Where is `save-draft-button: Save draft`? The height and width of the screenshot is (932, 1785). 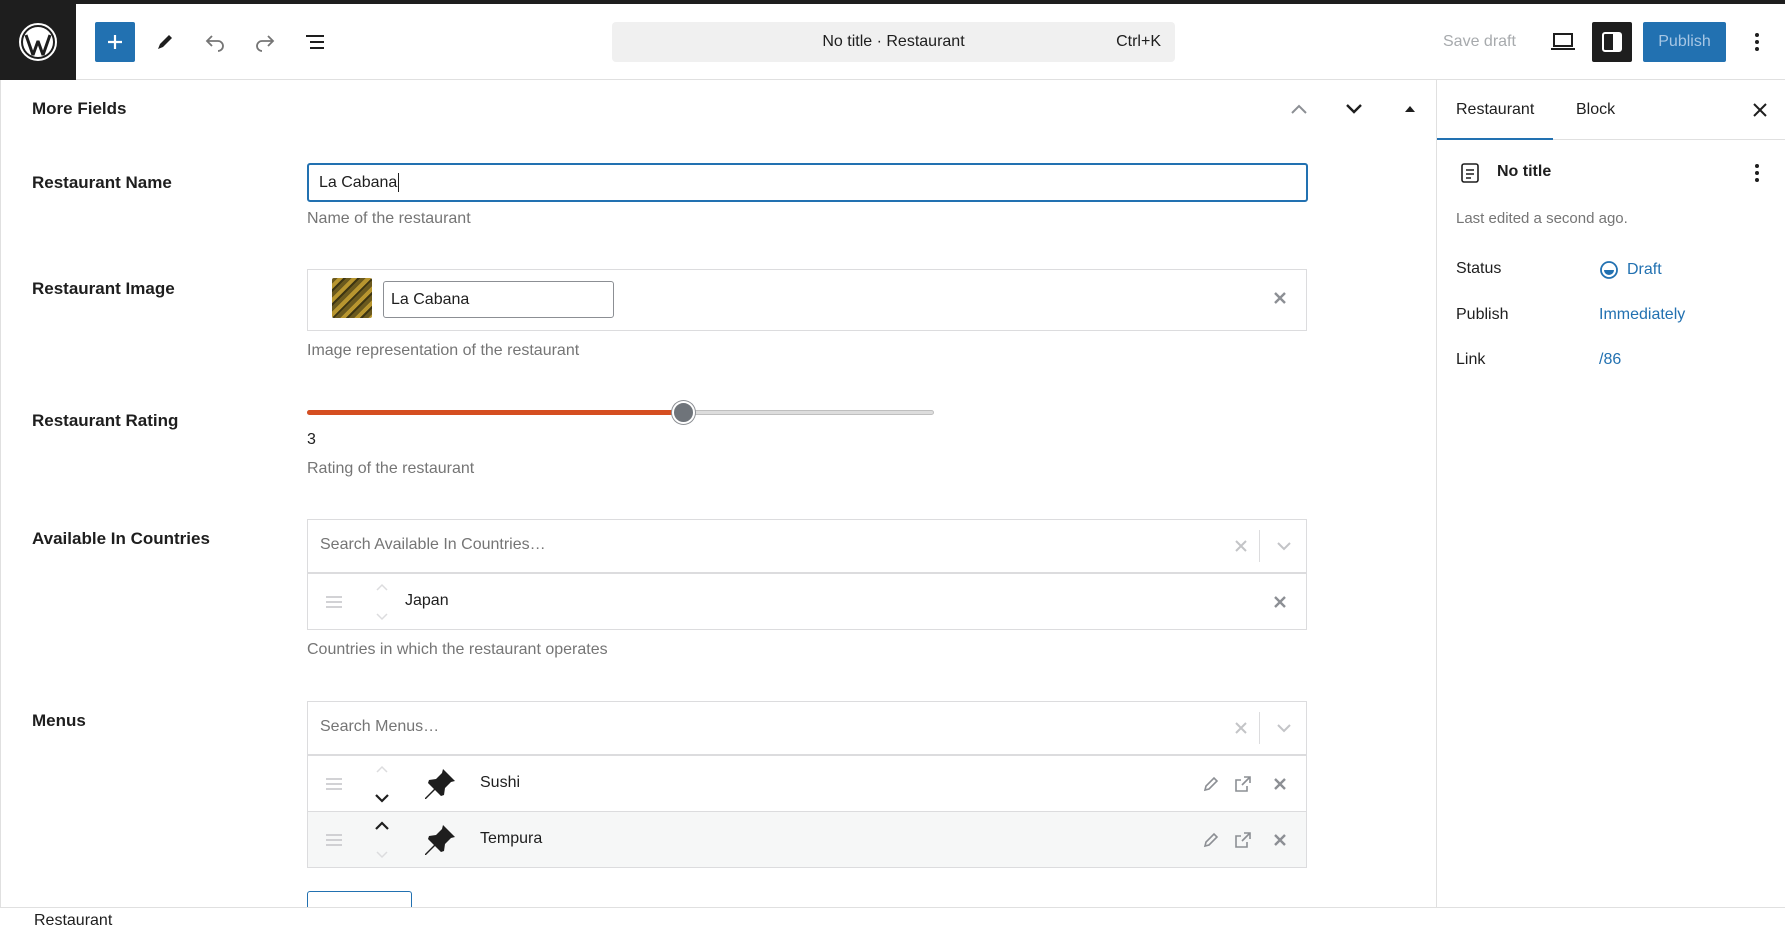
save-draft-button: Save draft is located at coordinates (1479, 42).